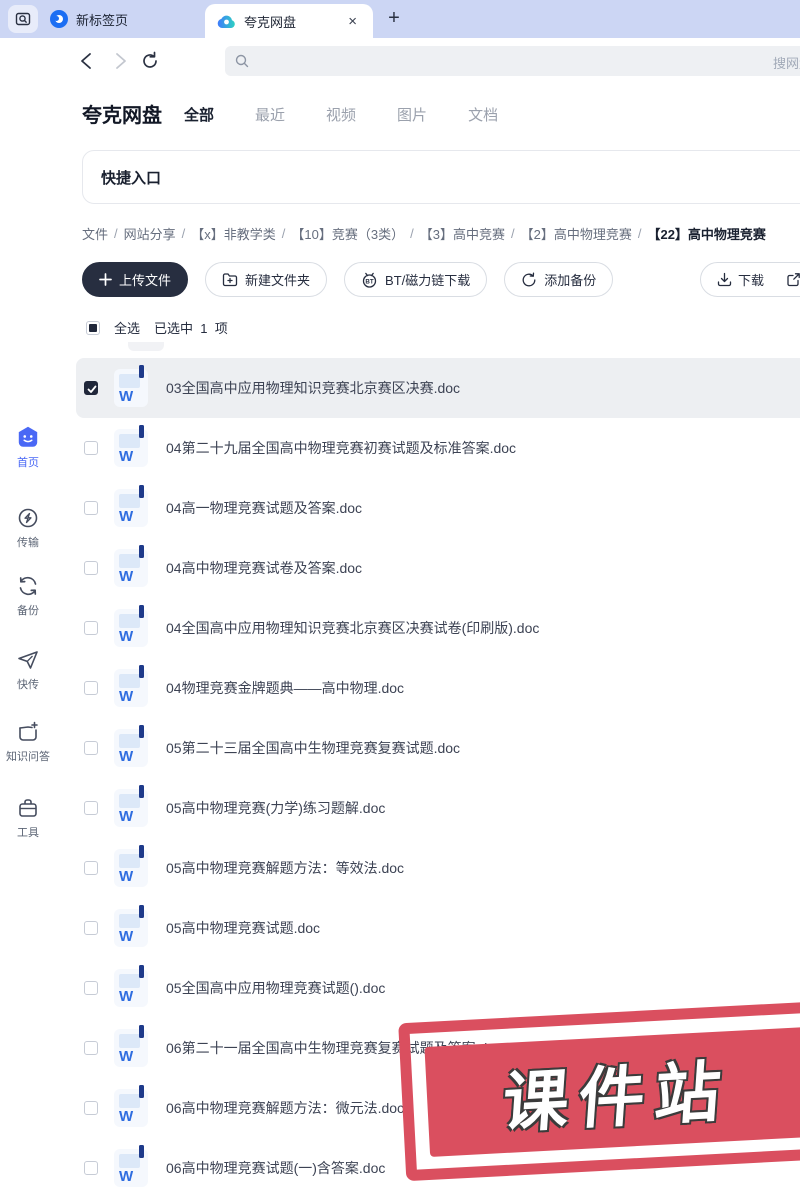 The width and height of the screenshot is (800, 1200). What do you see at coordinates (28, 463) in the screenshot?
I see `sidebar-item-label: 首页` at bounding box center [28, 463].